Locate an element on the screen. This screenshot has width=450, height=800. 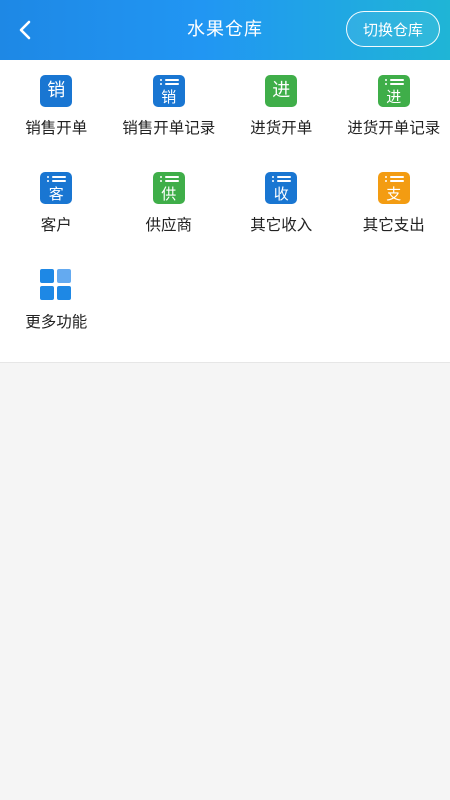
purchase-record-icon: 进 is located at coordinates (393, 91).